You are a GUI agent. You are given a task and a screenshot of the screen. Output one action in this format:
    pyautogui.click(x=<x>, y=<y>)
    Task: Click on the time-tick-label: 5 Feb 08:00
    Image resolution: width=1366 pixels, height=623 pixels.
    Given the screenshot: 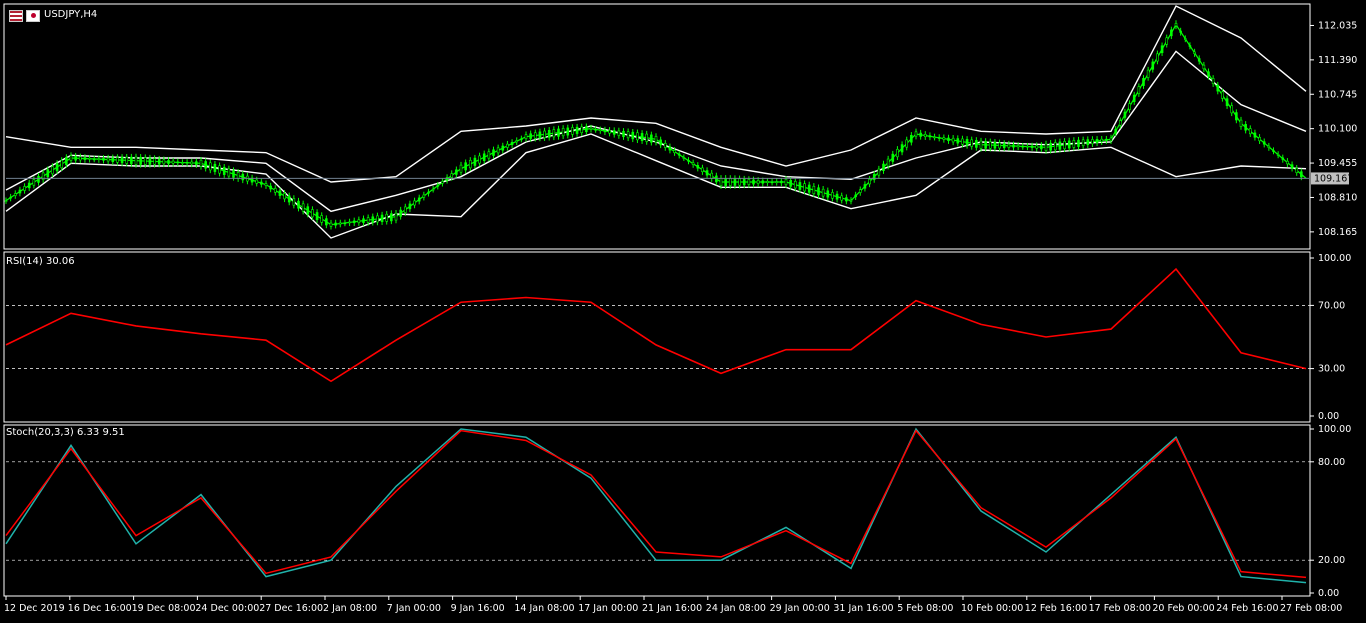 What is the action you would take?
    pyautogui.click(x=925, y=608)
    